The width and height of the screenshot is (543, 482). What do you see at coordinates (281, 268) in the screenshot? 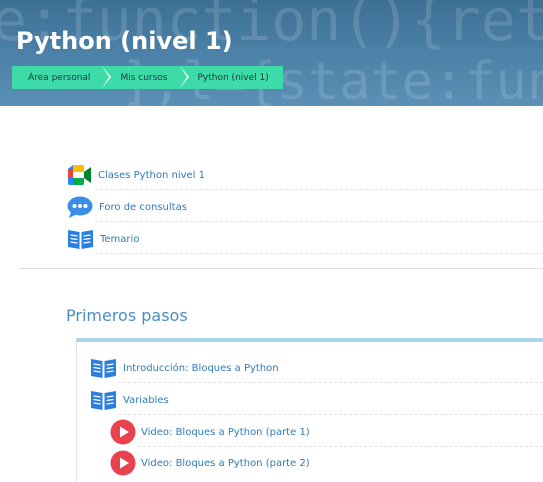
I see `section-divider` at bounding box center [281, 268].